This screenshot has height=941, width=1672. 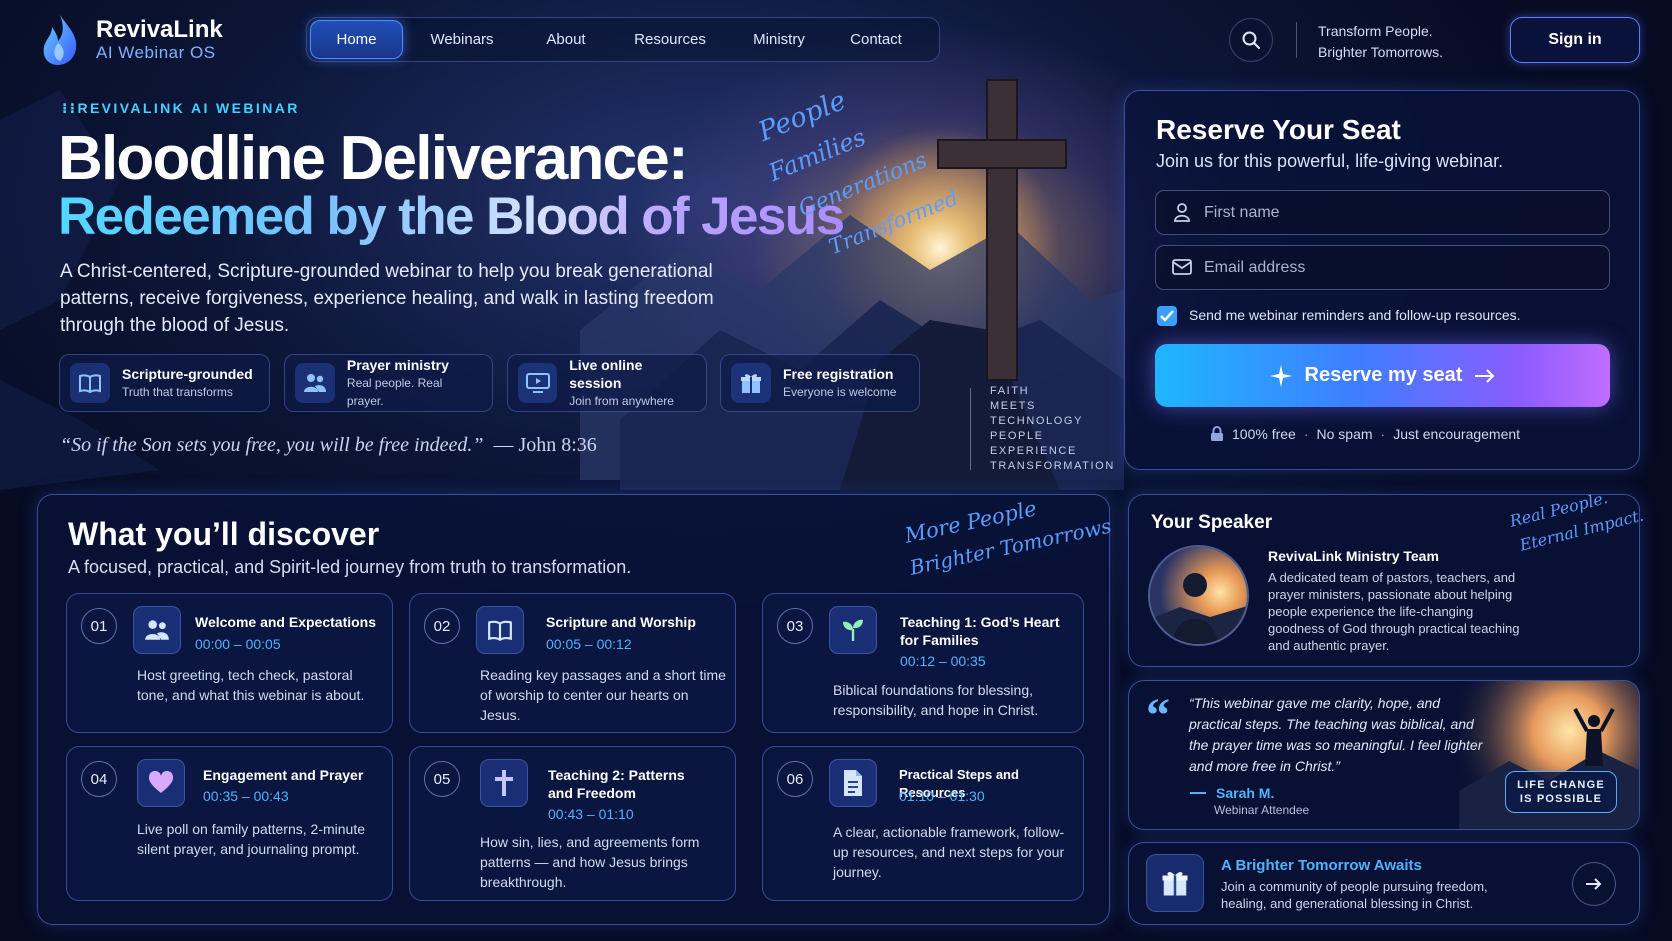 What do you see at coordinates (1167, 316) in the screenshot?
I see `reminders-checkbox` at bounding box center [1167, 316].